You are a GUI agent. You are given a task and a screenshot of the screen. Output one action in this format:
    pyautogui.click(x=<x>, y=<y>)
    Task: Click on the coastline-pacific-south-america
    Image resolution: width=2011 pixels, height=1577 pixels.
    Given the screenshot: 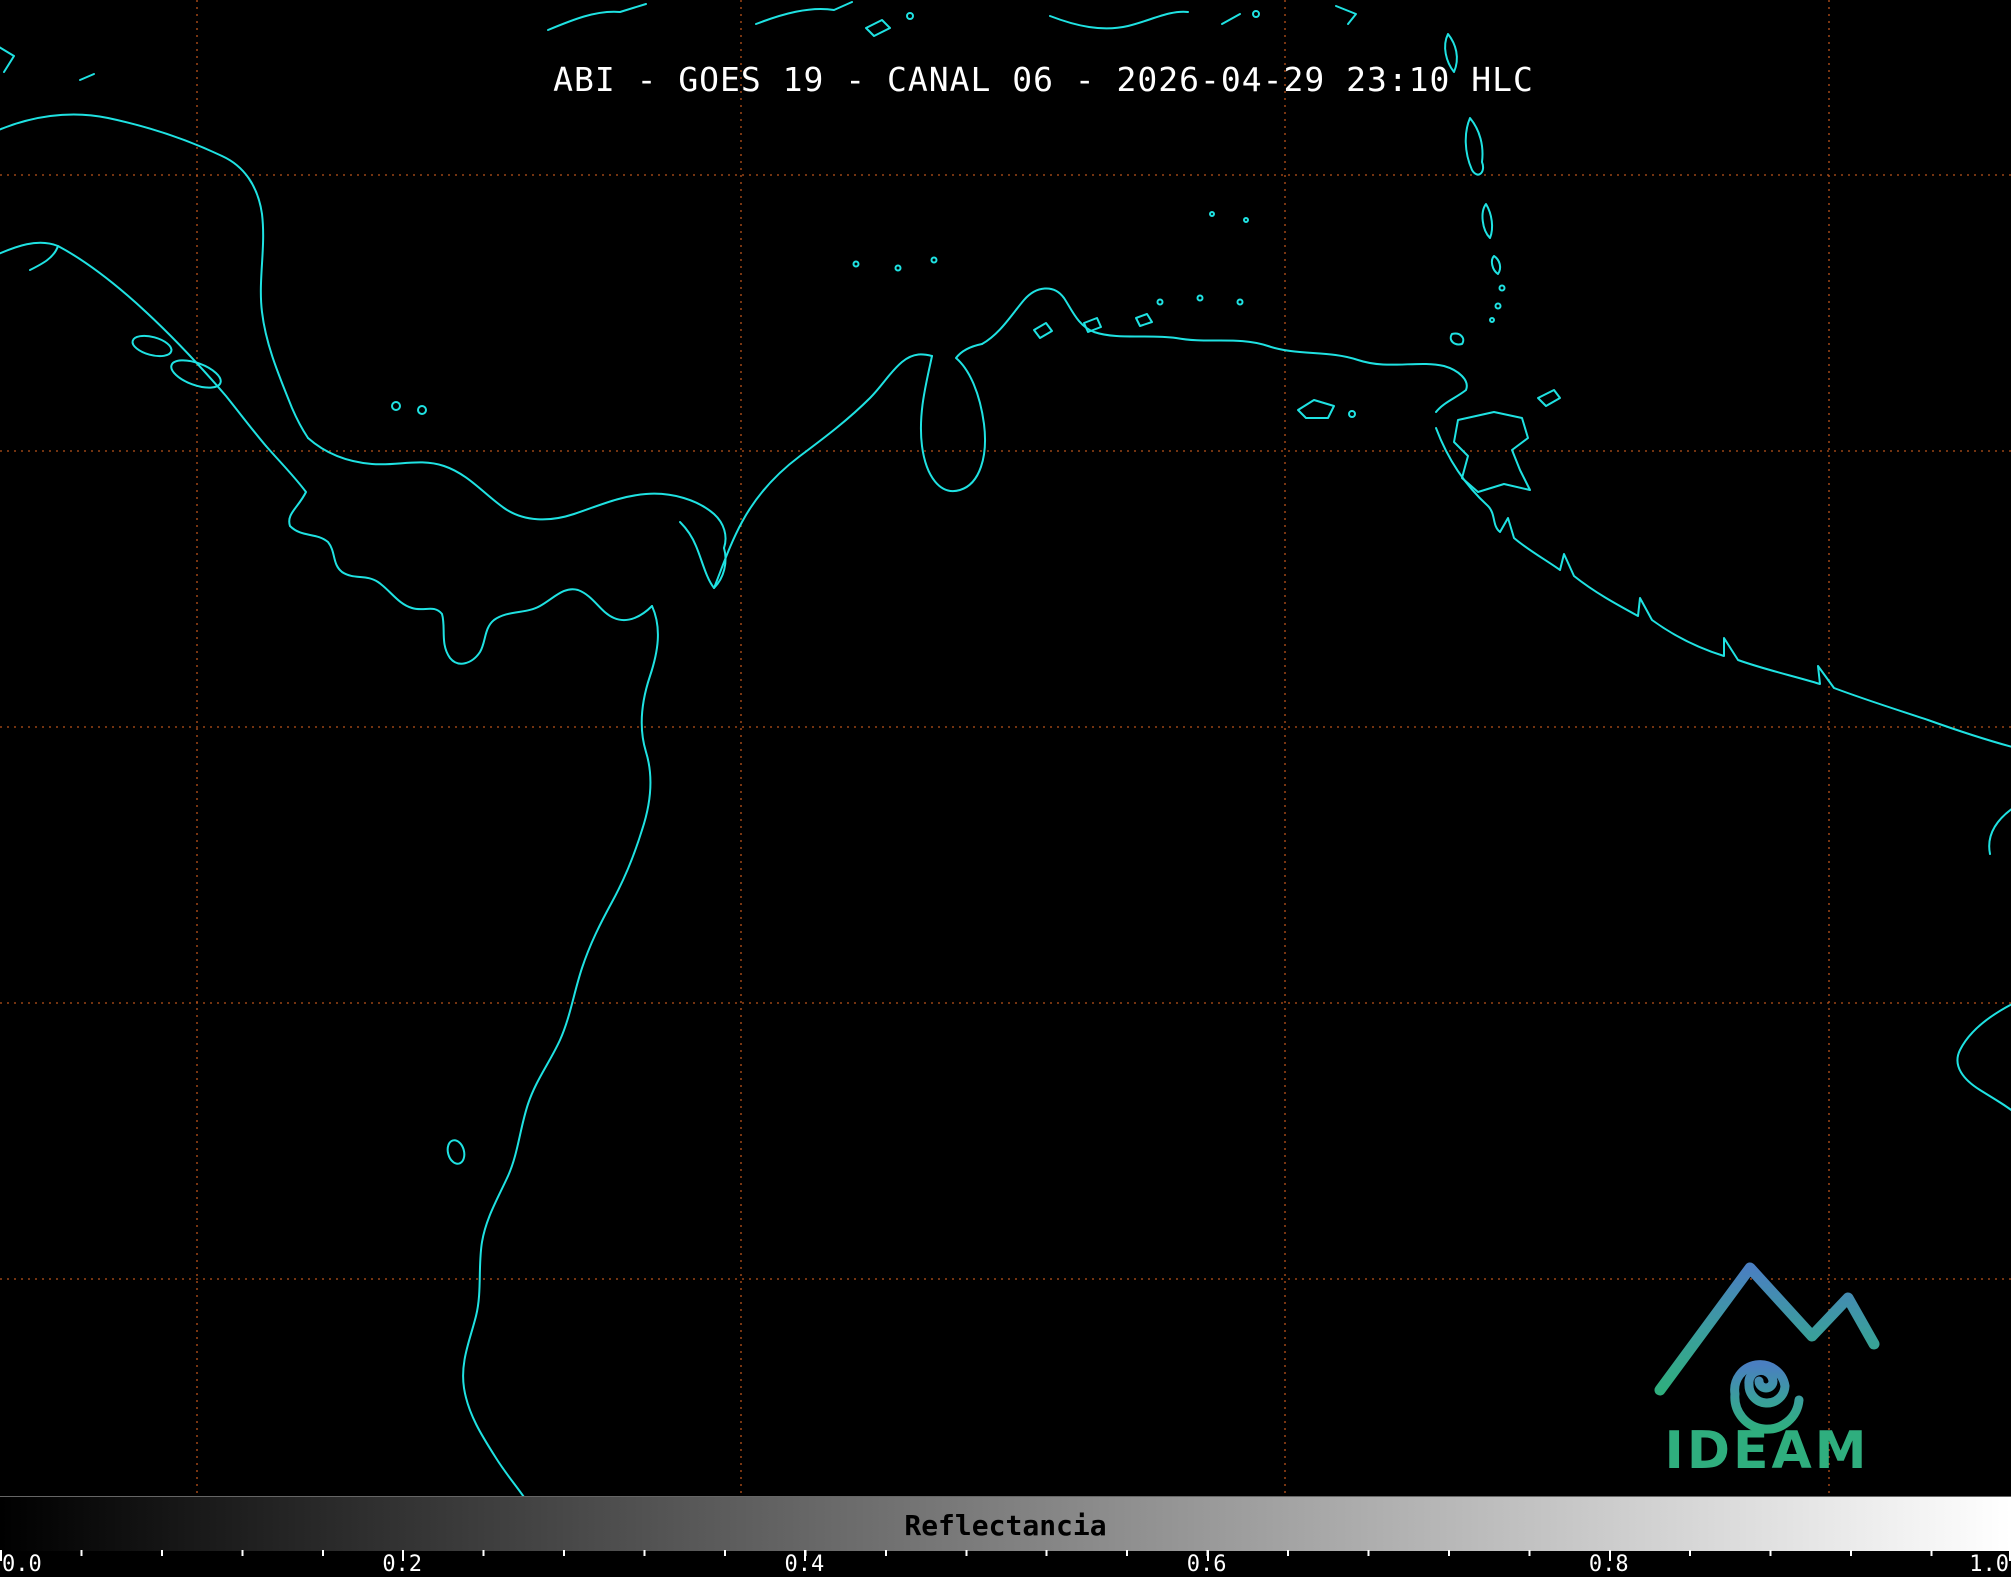 What is the action you would take?
    pyautogui.click(x=560, y=1050)
    